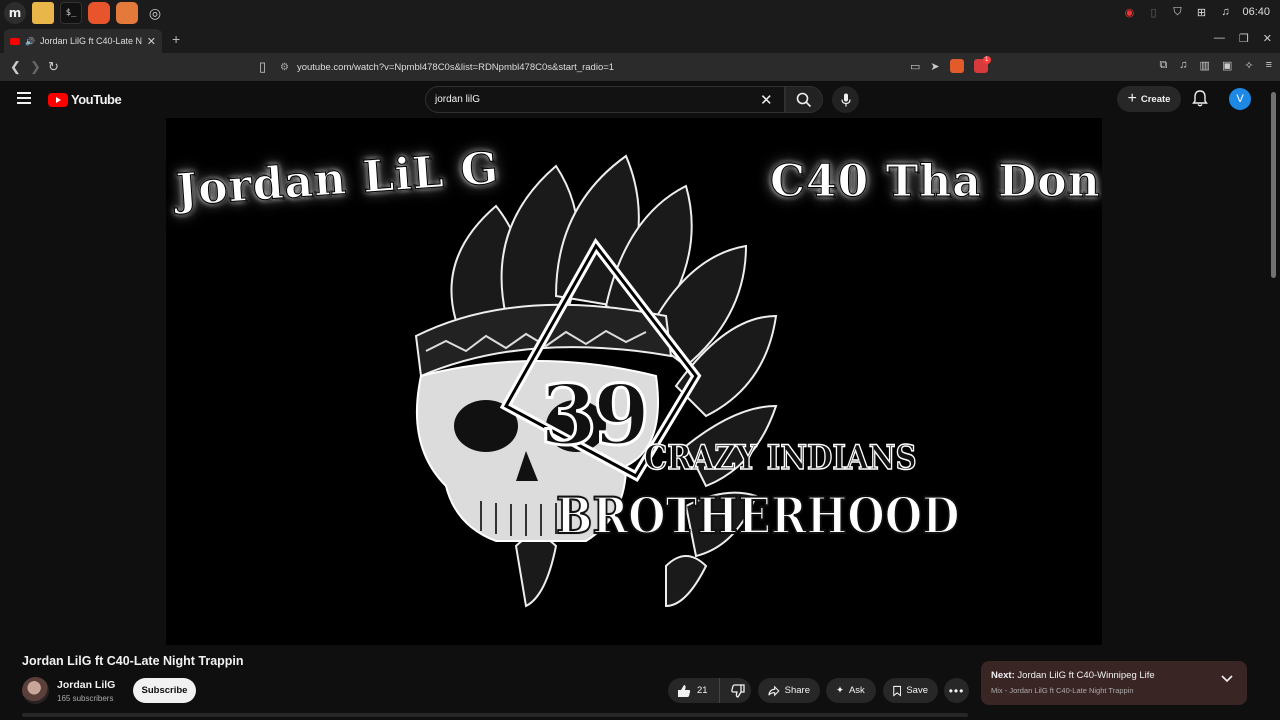  I want to click on cast-icon: ▭, so click(915, 66).